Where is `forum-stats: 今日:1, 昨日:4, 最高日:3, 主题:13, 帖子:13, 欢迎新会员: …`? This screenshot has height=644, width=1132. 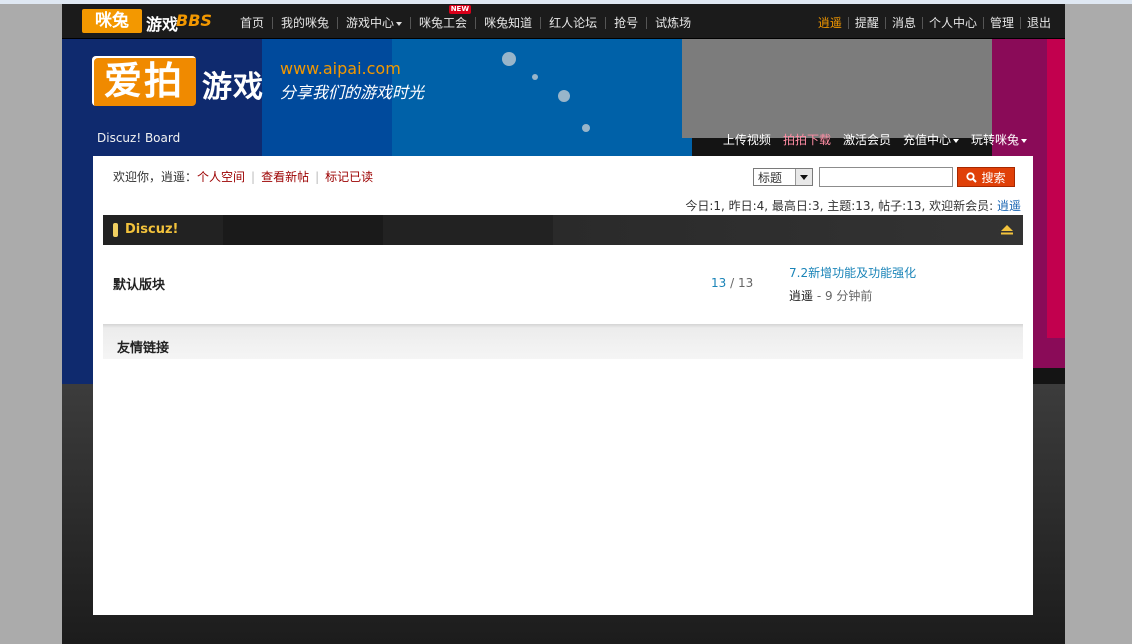 forum-stats: 今日:1, 昨日:4, 最高日:3, 主题:13, 帖子:13, 欢迎新会员: … is located at coordinates (853, 205).